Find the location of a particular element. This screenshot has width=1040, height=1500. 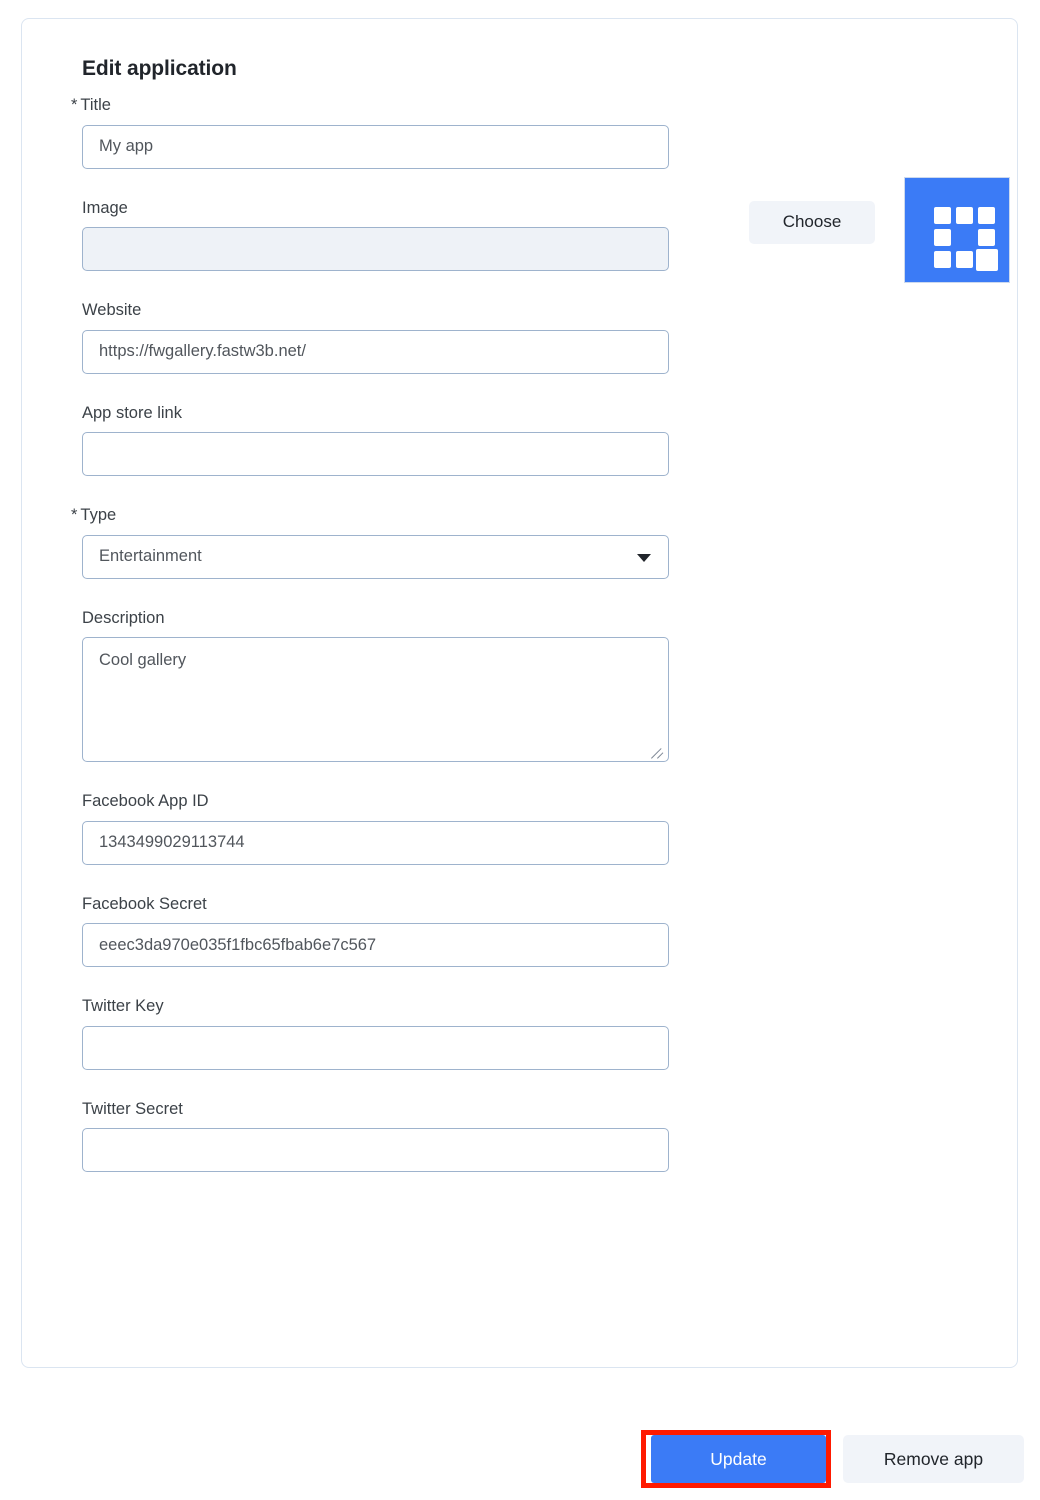

field-description: Description Cool gallery is located at coordinates (529, 685).